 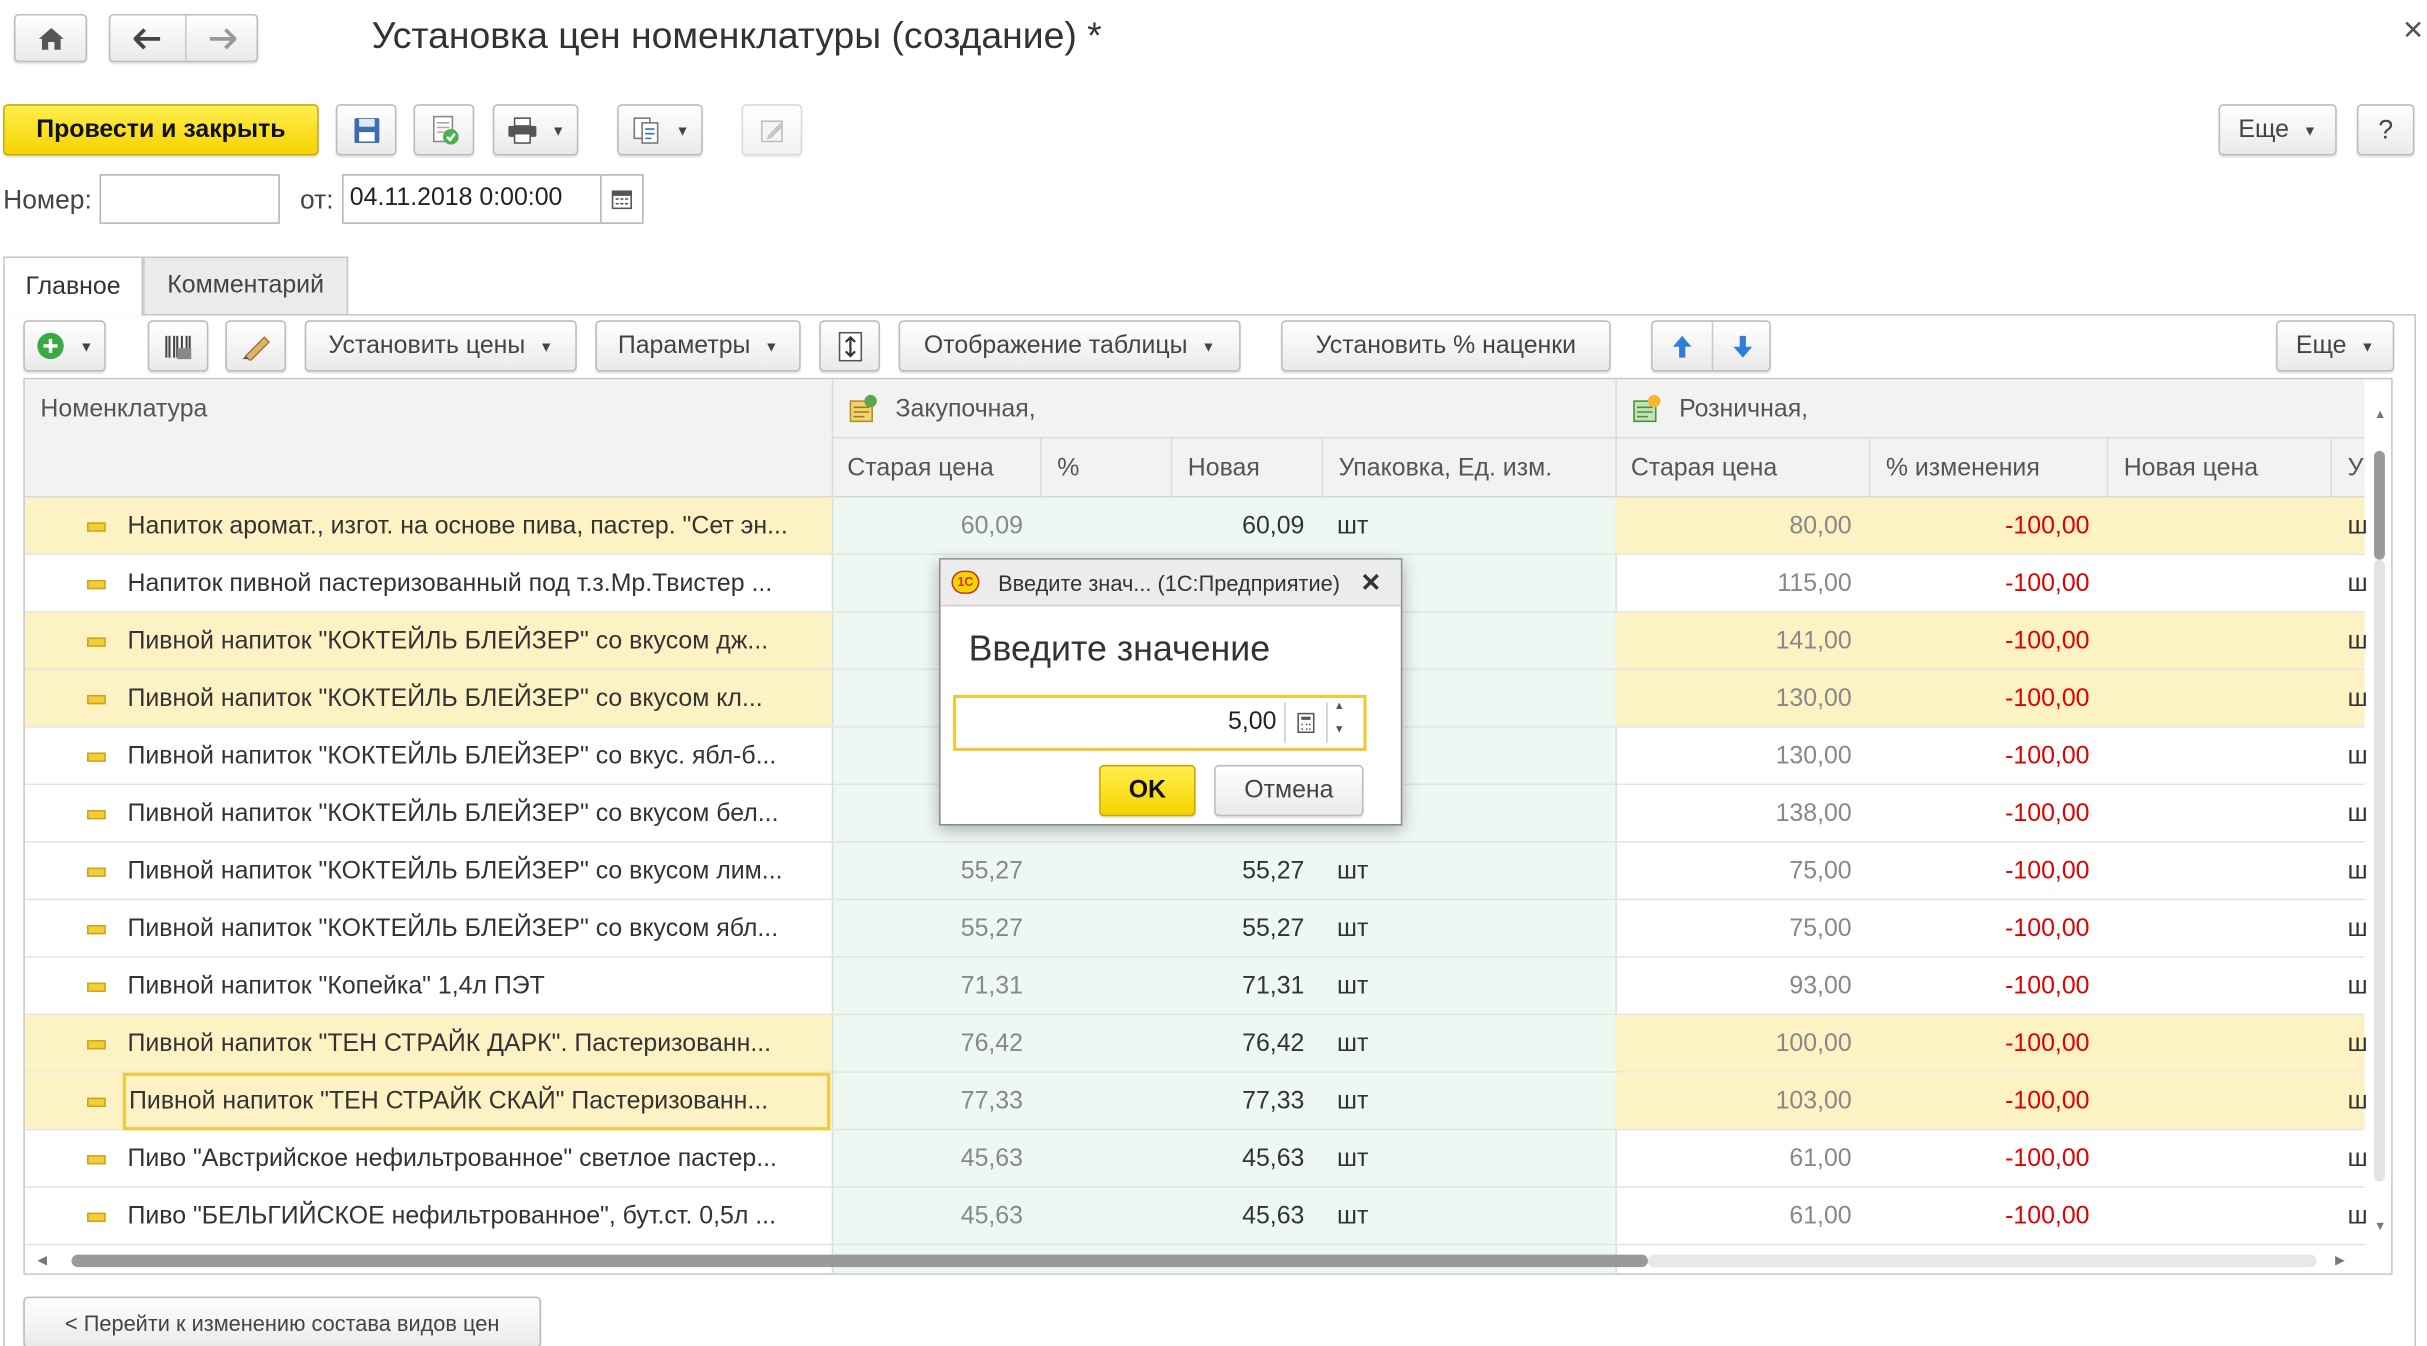 What do you see at coordinates (927, 872) in the screenshot?
I see `cell-old-price: 55,27` at bounding box center [927, 872].